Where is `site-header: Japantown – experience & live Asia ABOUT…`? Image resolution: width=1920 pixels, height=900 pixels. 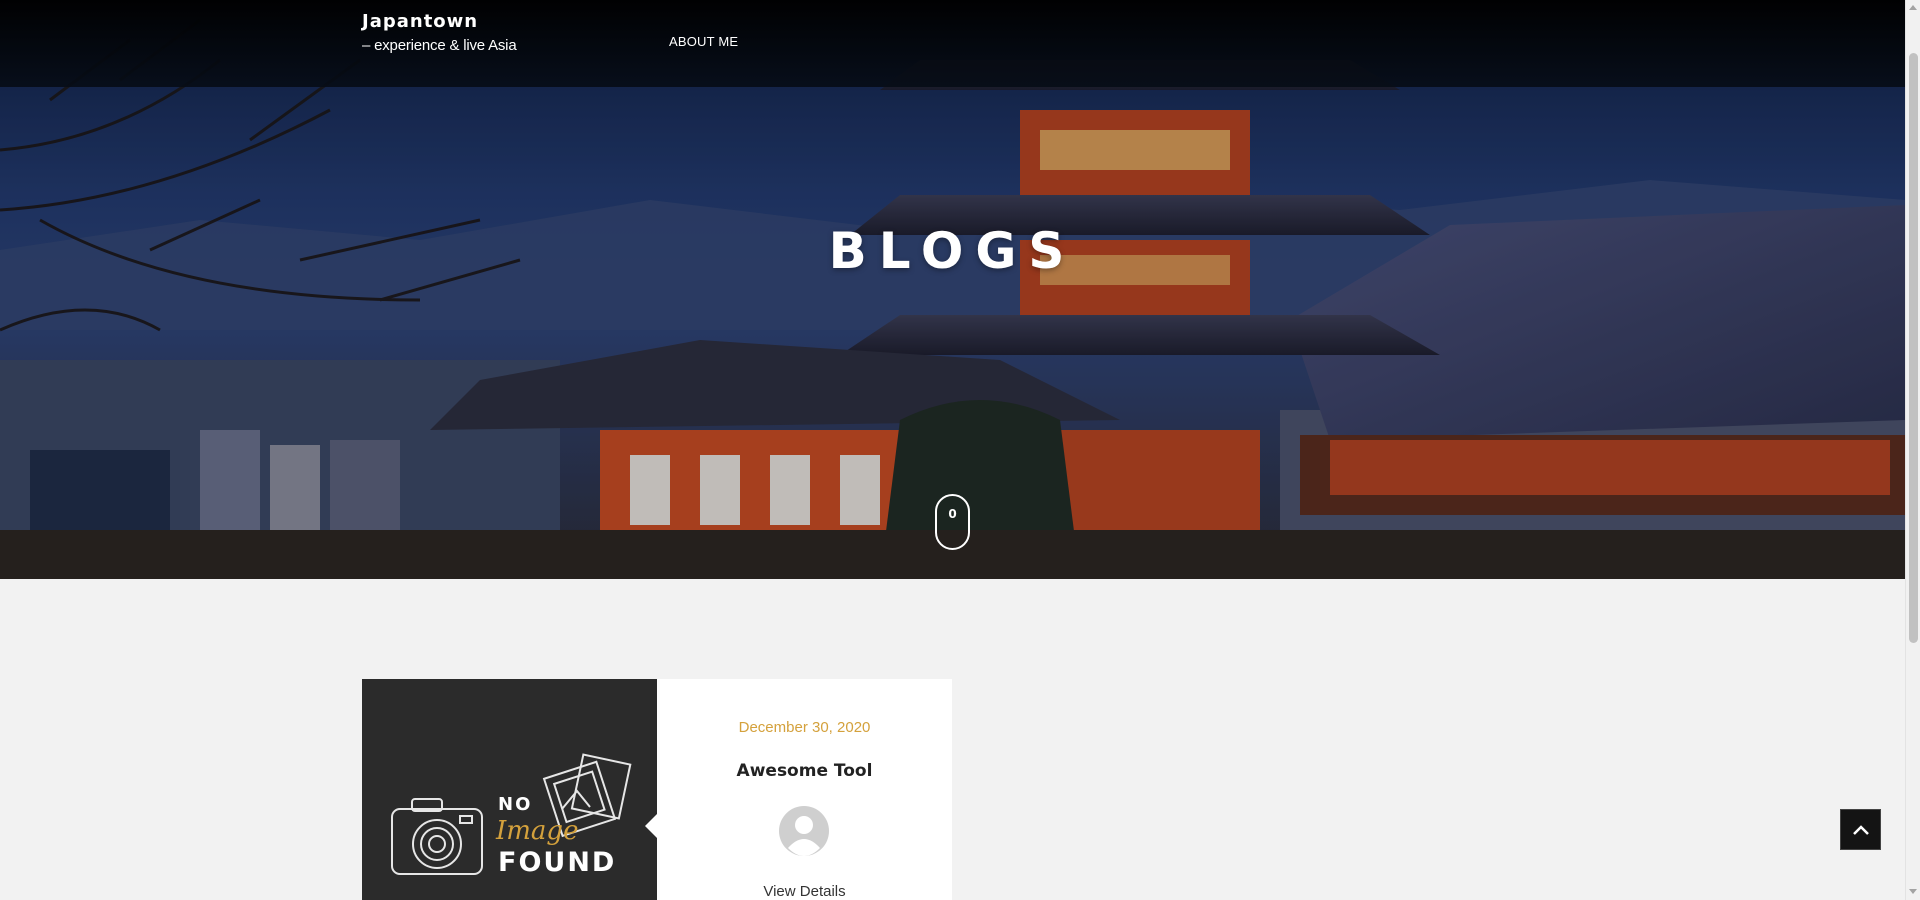
site-header: Japantown – experience & live Asia ABOUT… is located at coordinates (952, 43).